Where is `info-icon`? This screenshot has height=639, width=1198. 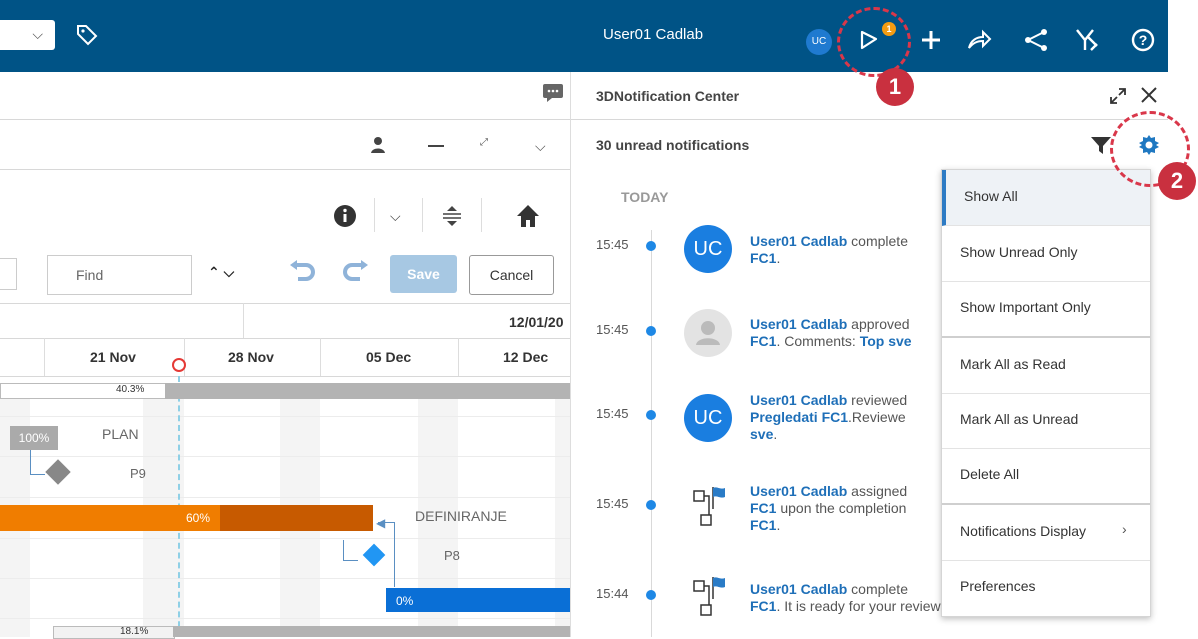
info-icon is located at coordinates (345, 218).